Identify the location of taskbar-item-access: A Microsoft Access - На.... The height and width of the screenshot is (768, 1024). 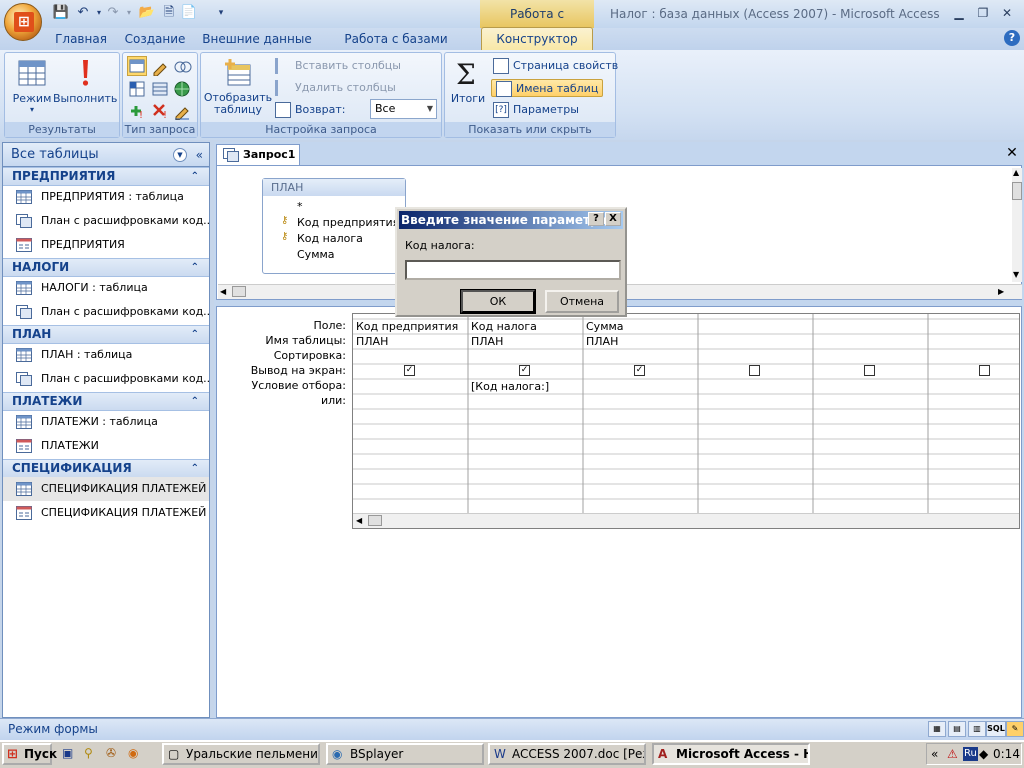
(731, 754).